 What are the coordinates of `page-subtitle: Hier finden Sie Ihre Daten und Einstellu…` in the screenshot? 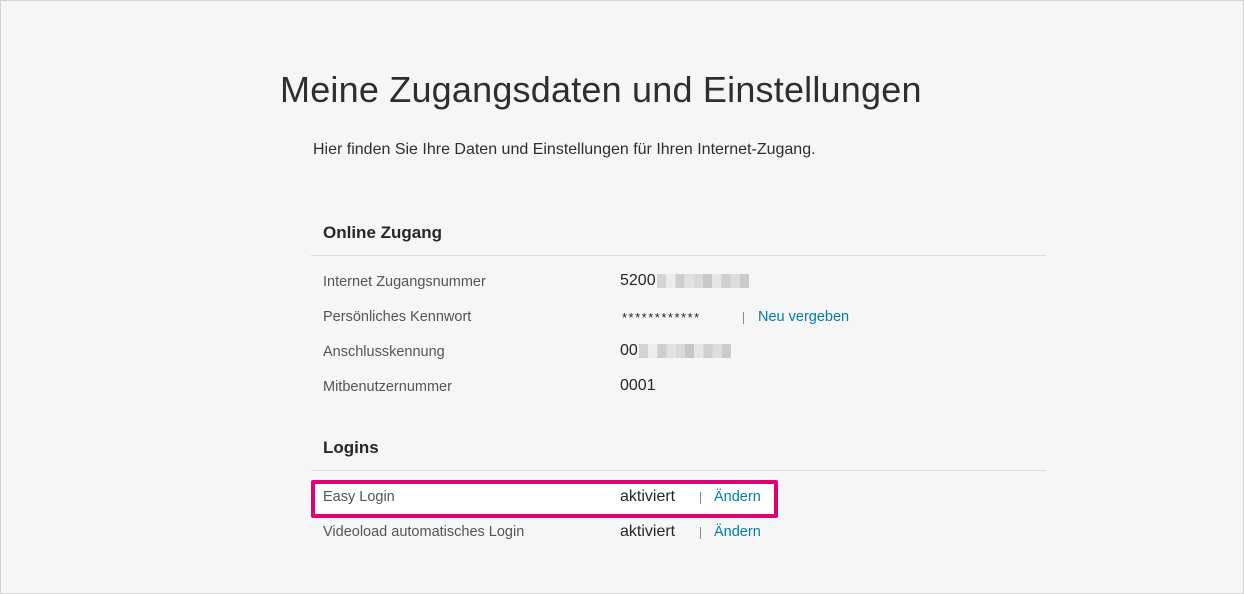 It's located at (564, 149).